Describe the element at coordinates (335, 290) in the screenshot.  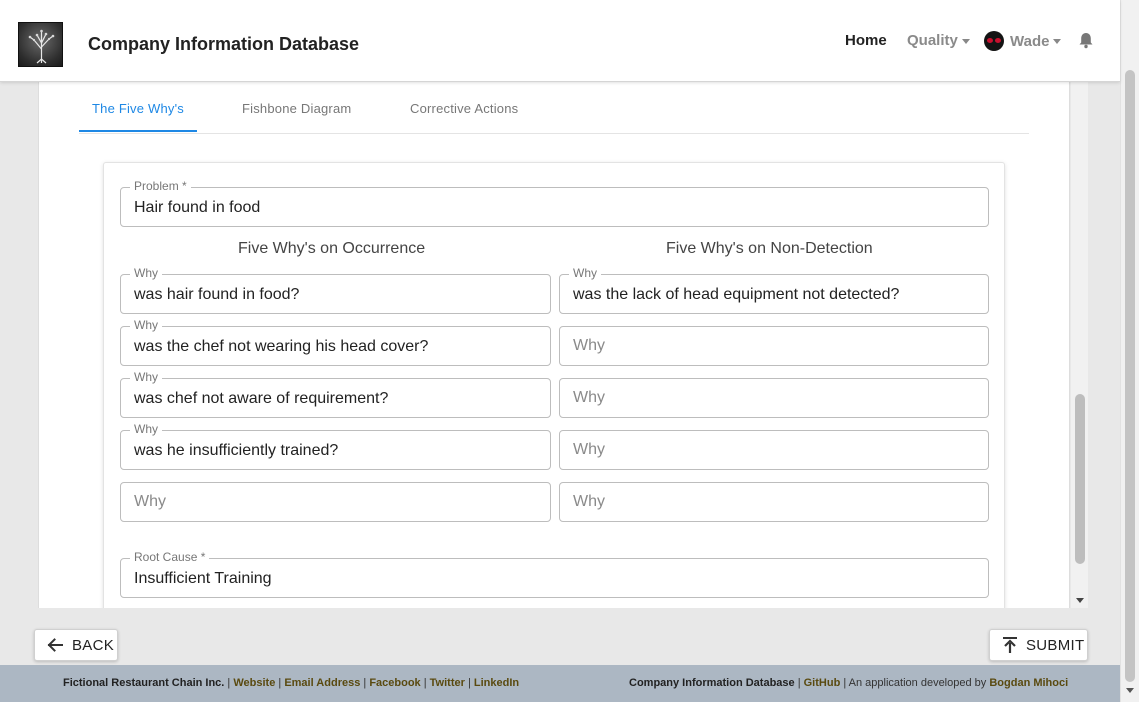
I see `occurrence-why-1-input: Why was hair found in food?` at that location.